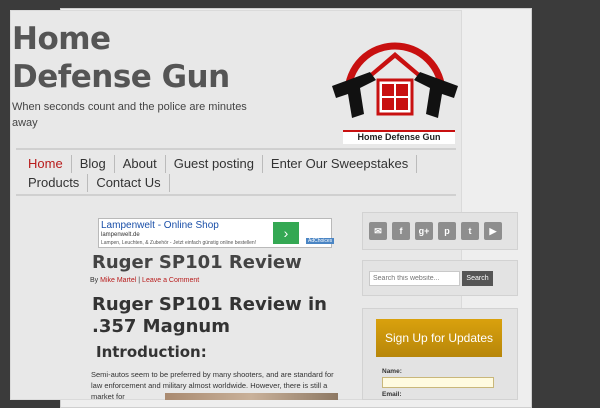 This screenshot has height=408, width=600. Describe the element at coordinates (447, 231) in the screenshot. I see `pinterest-icon: p` at that location.